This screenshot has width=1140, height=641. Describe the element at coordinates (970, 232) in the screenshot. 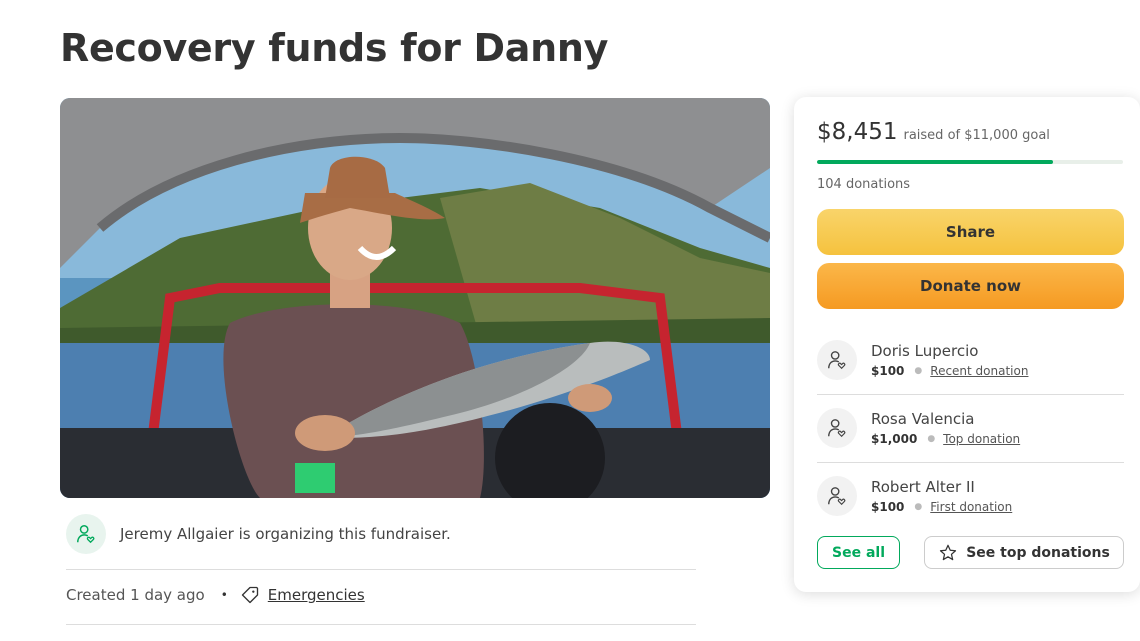

I see `share-button: Share` at that location.